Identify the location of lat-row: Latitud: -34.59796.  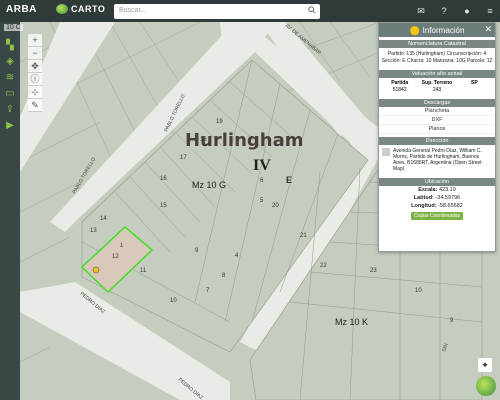
(437, 198).